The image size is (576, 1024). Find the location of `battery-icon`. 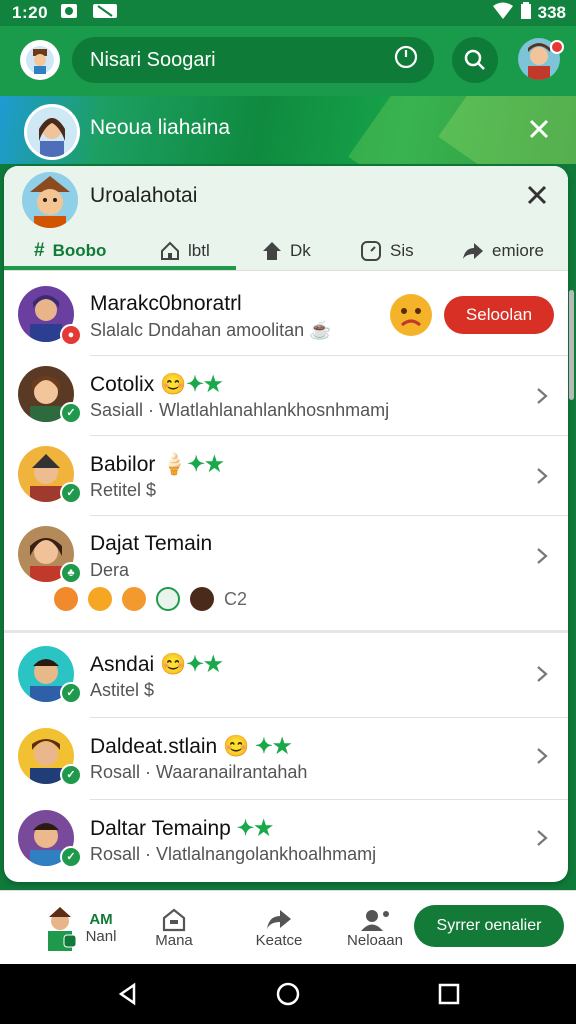

battery-icon is located at coordinates (526, 13).